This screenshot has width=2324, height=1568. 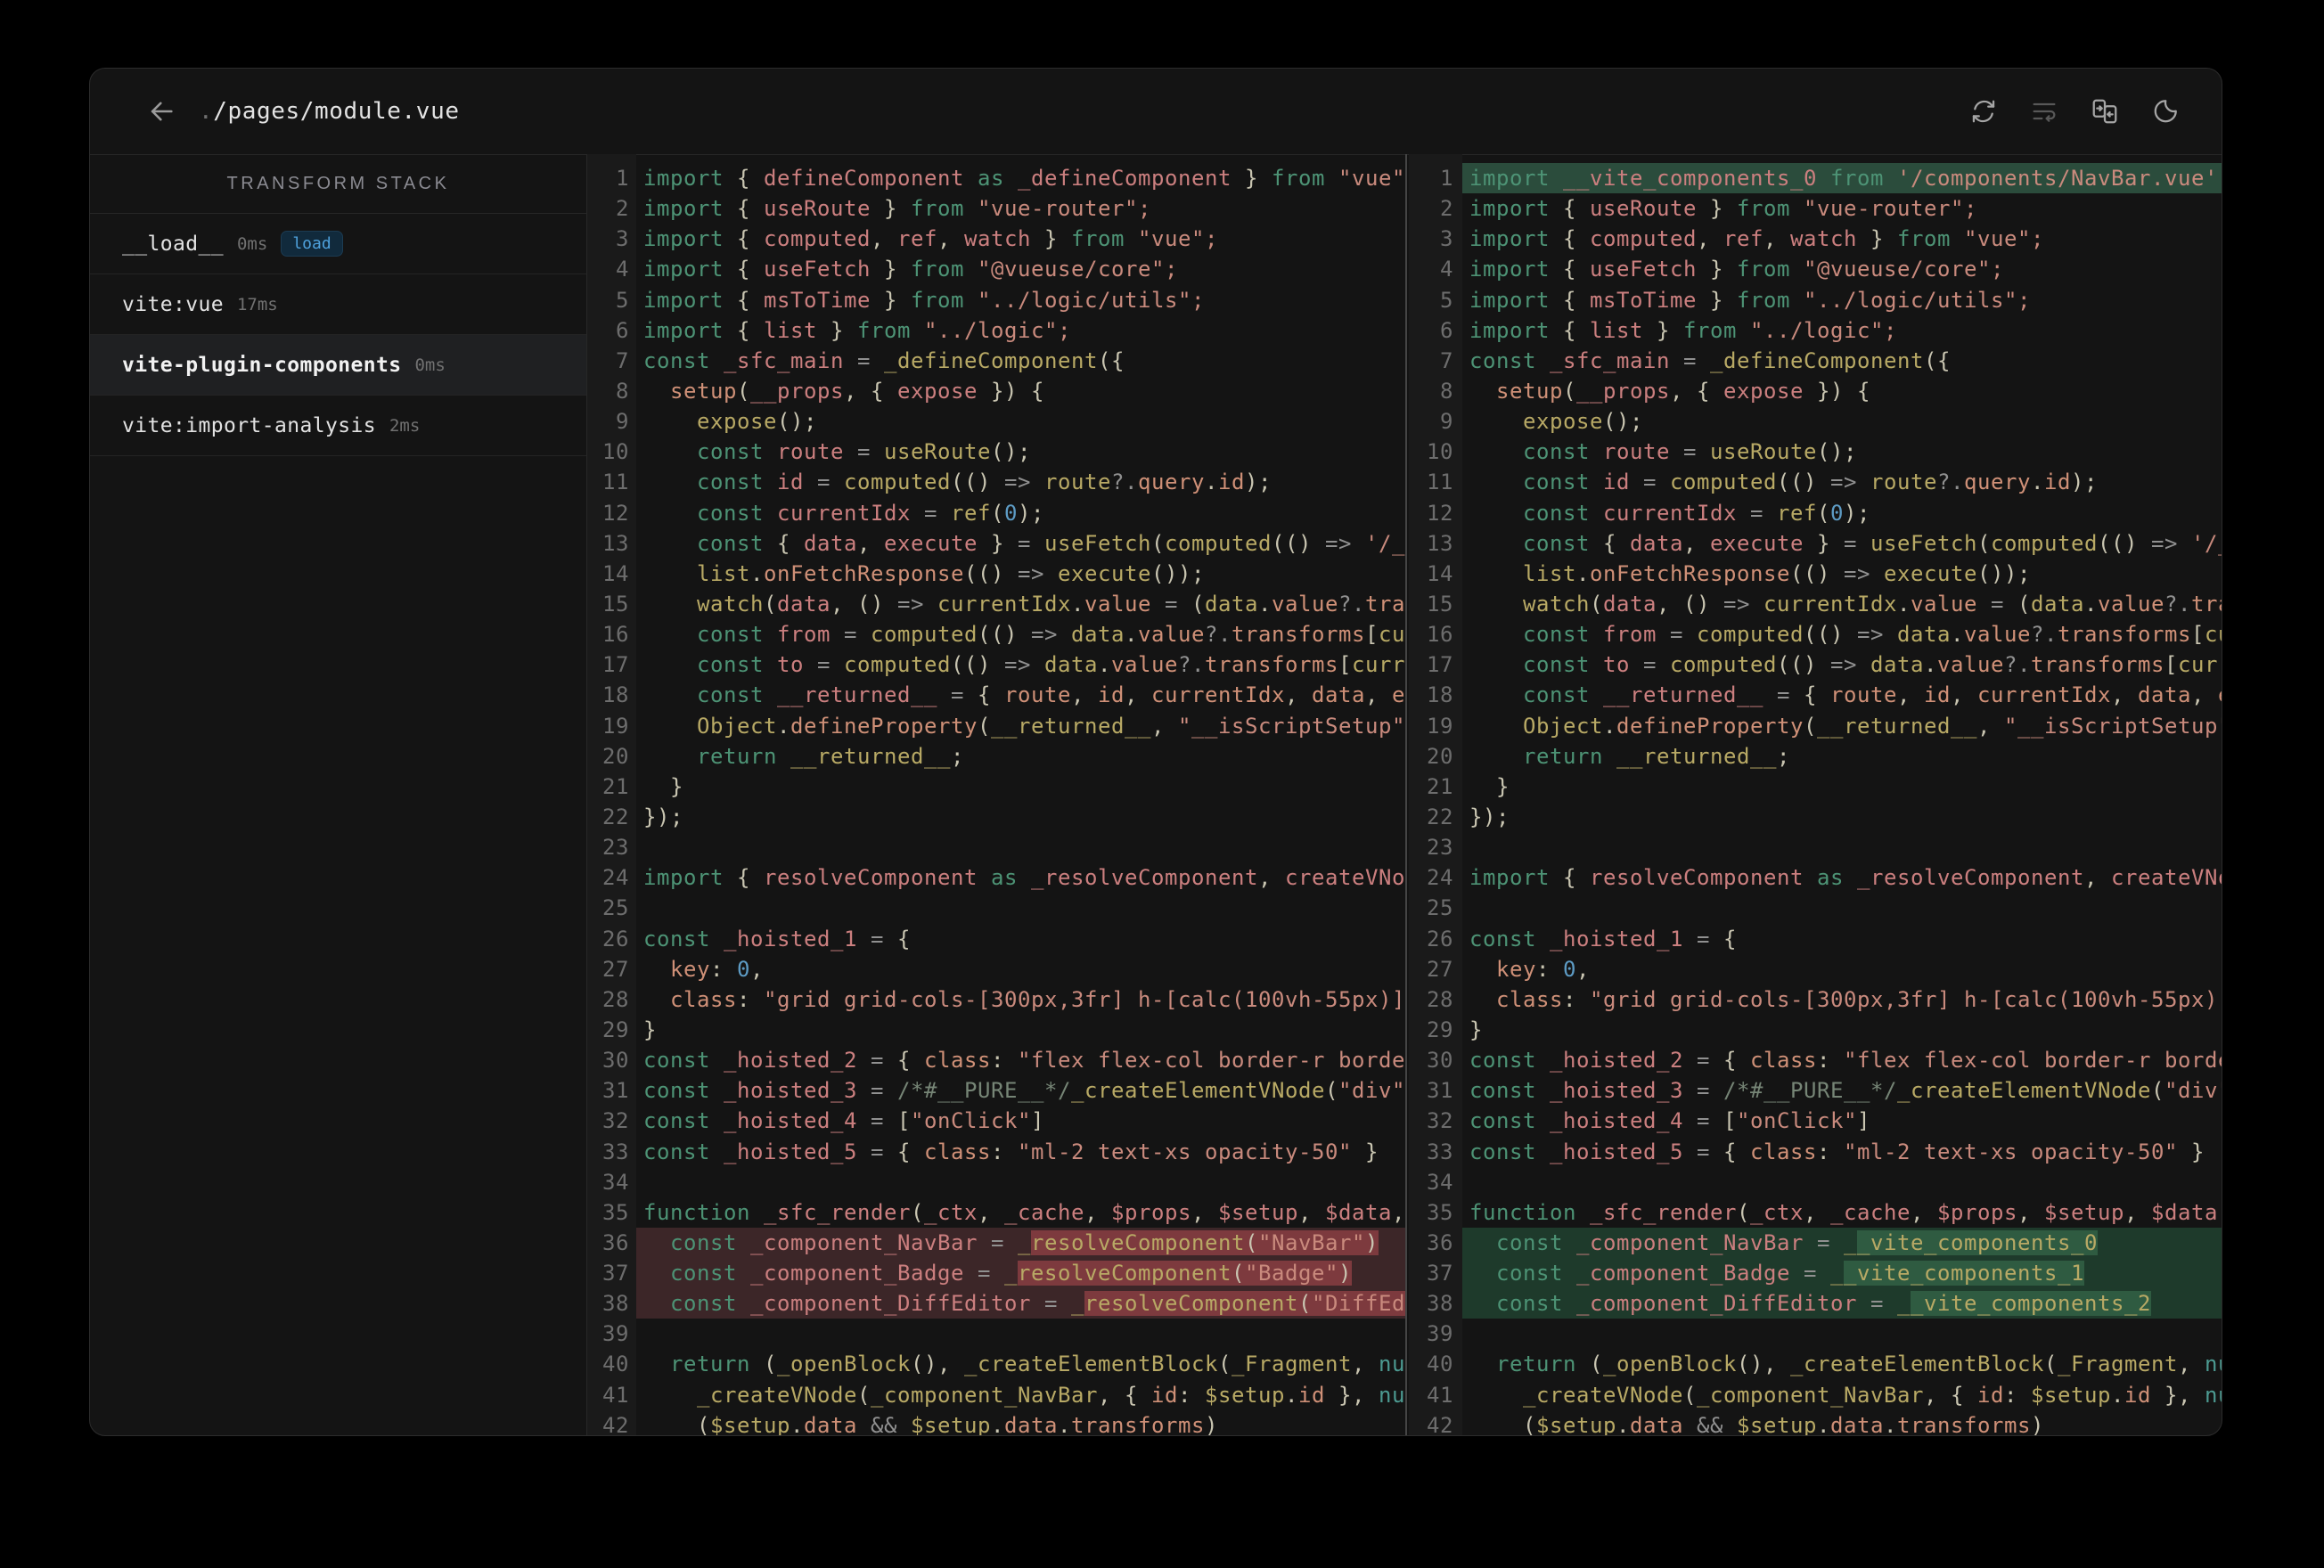 What do you see at coordinates (996, 1121) in the screenshot?
I see `code-line: 32 const _hoisted_4 = ["onClick"]` at bounding box center [996, 1121].